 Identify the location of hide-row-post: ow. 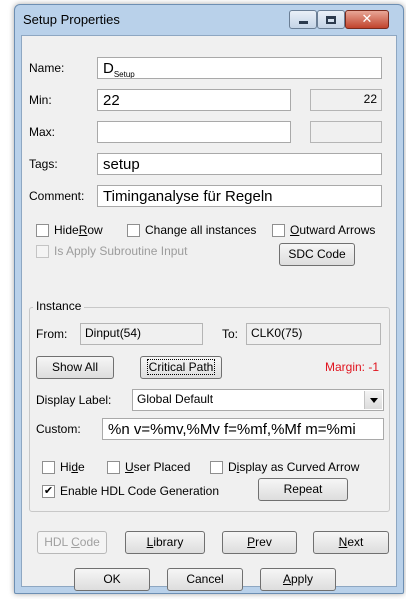
(95, 230).